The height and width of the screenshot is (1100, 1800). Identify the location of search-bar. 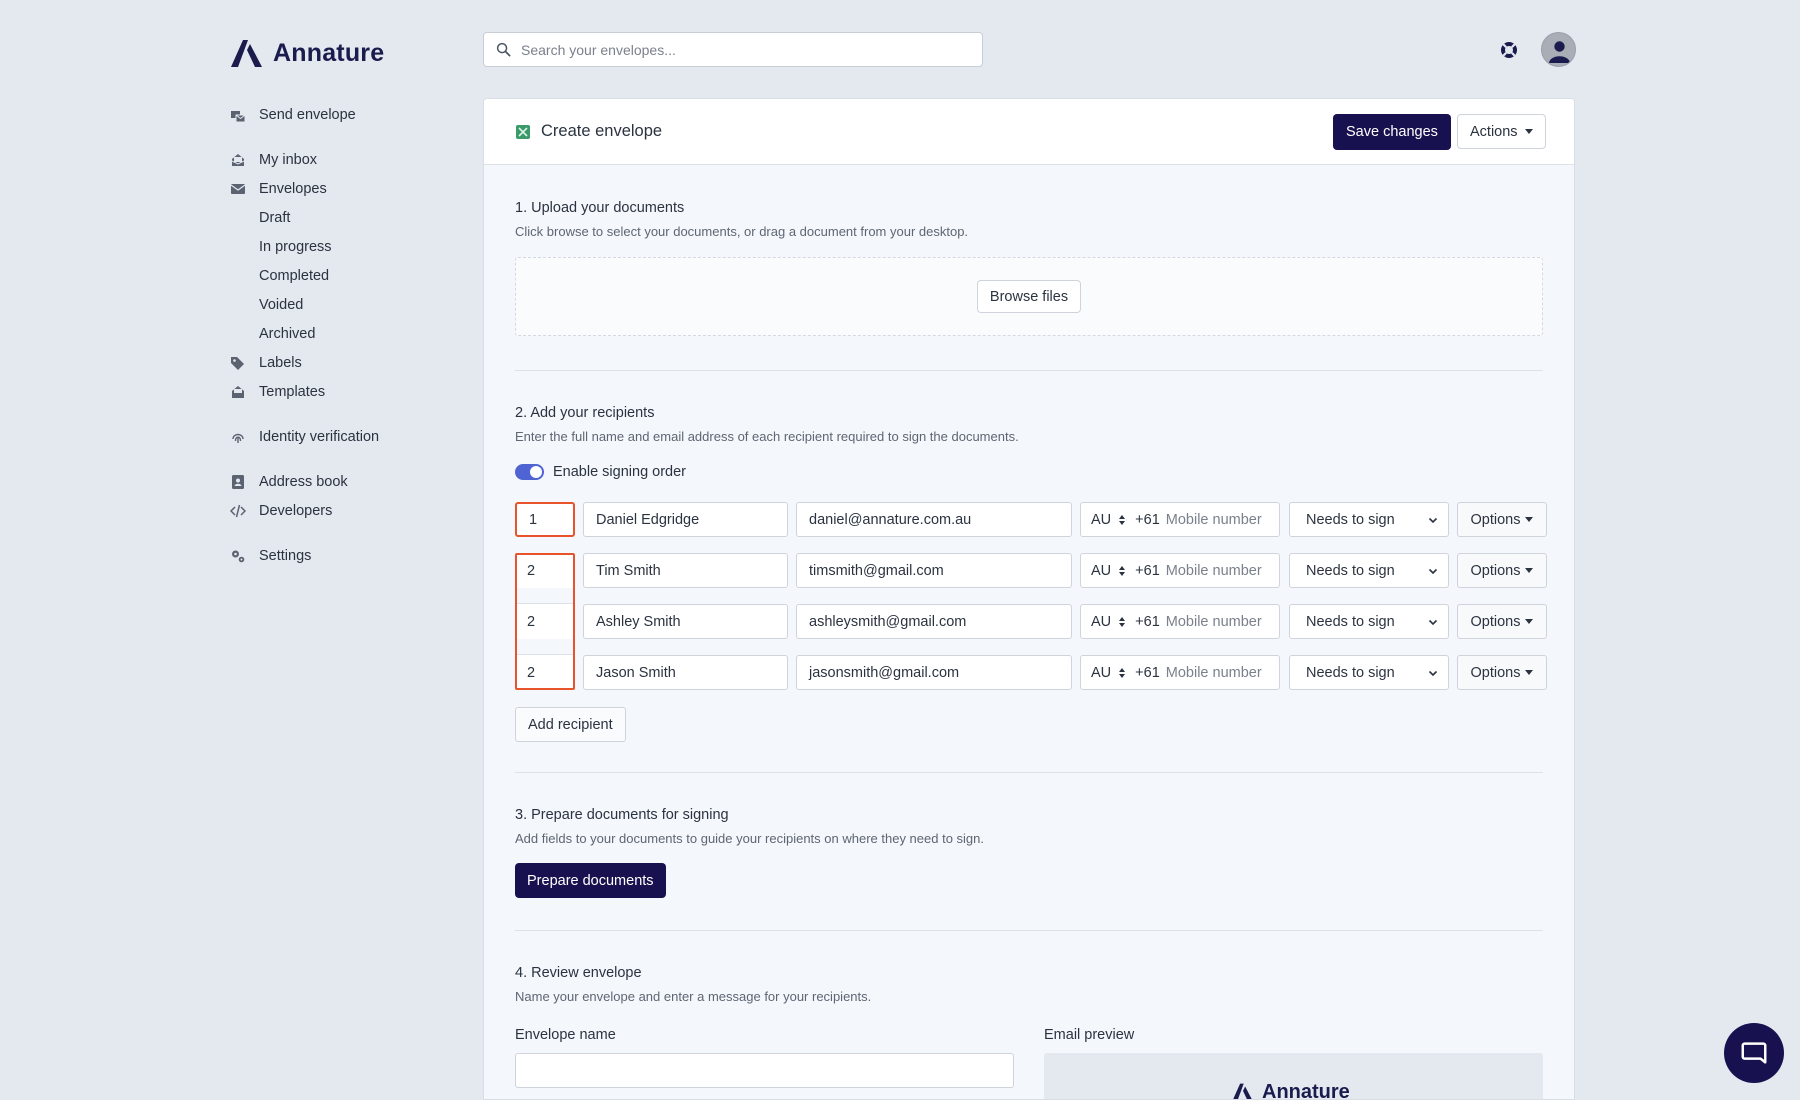
(733, 49).